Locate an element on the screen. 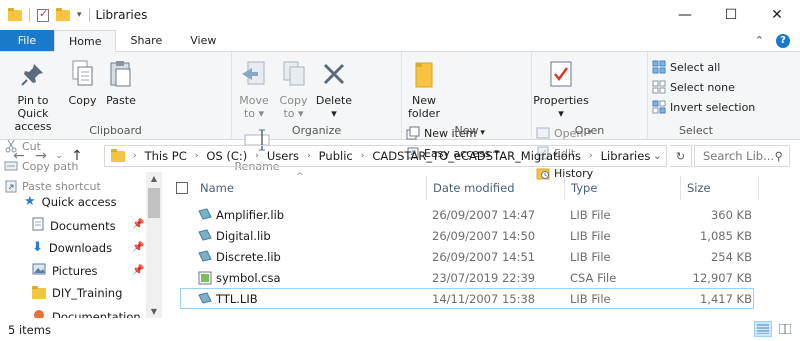 The width and height of the screenshot is (800, 341). breadcrumb-users: Users is located at coordinates (283, 156).